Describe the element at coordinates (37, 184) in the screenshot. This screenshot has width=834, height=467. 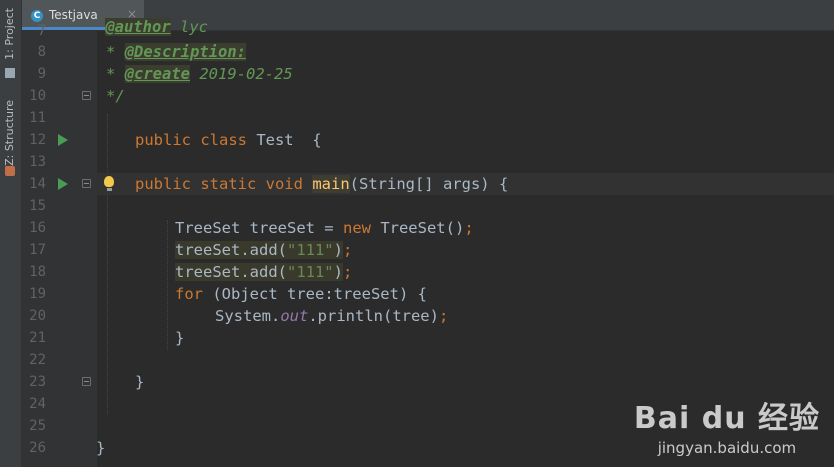
I see `line-number: 14` at that location.